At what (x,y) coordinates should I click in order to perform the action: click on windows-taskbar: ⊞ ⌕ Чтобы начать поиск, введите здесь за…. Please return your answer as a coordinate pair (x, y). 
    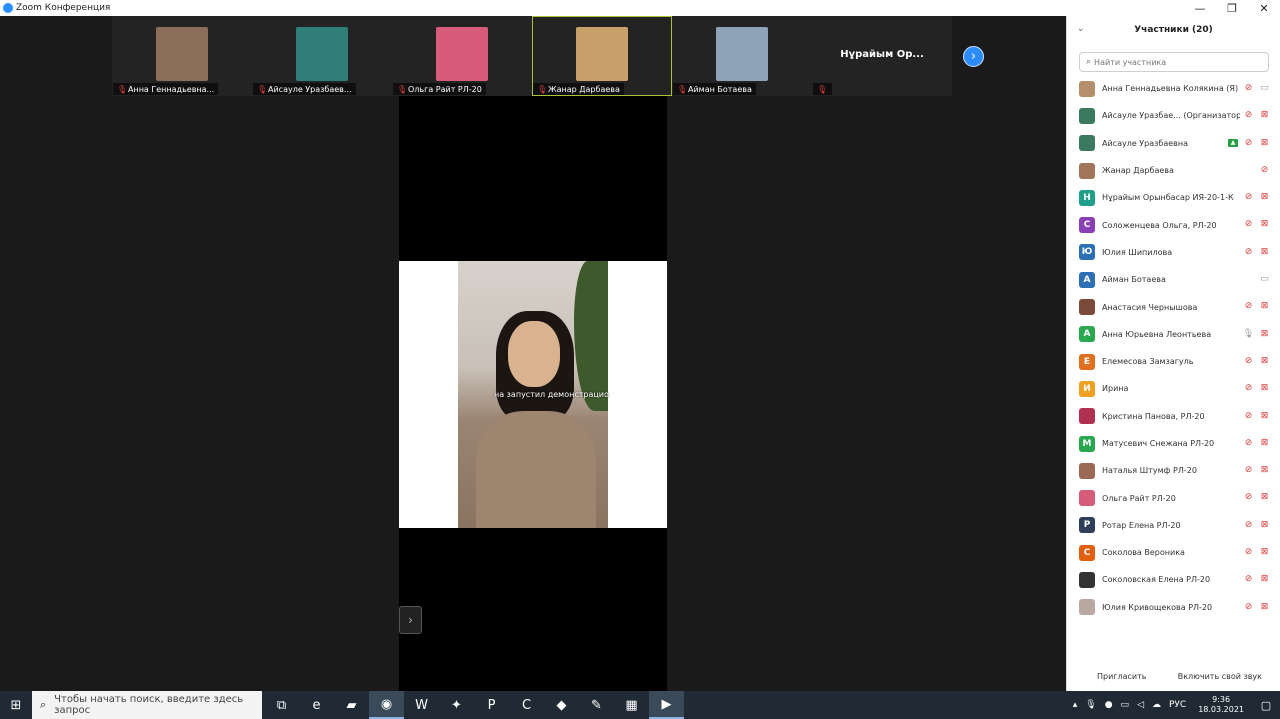
    Looking at the image, I should click on (640, 705).